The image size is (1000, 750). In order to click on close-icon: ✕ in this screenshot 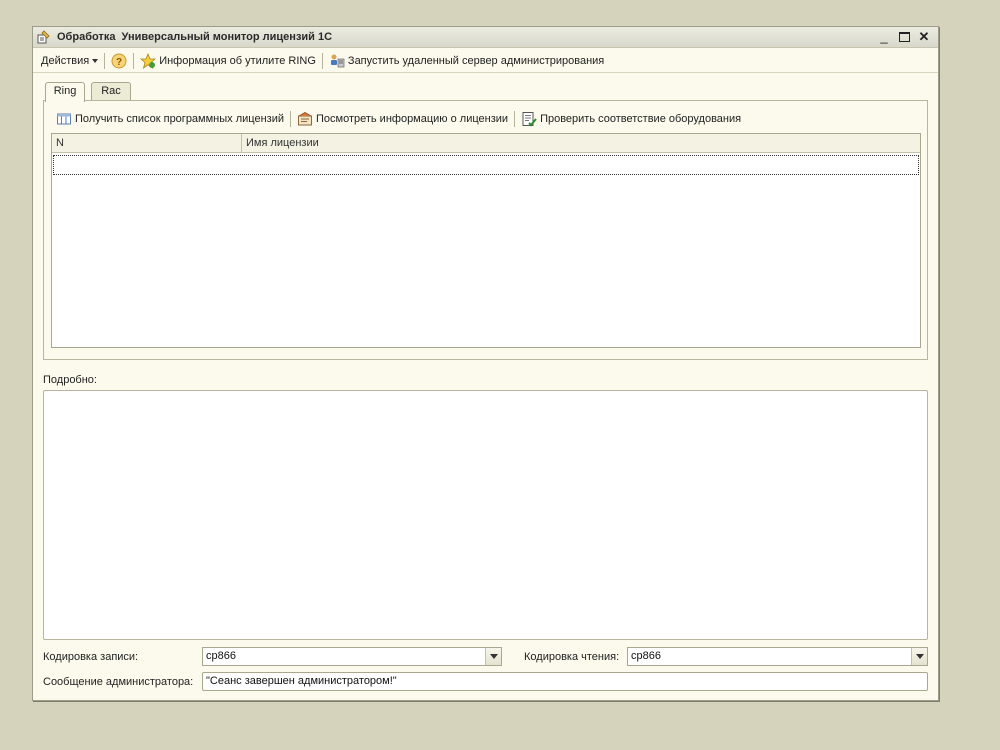, I will do `click(924, 36)`.